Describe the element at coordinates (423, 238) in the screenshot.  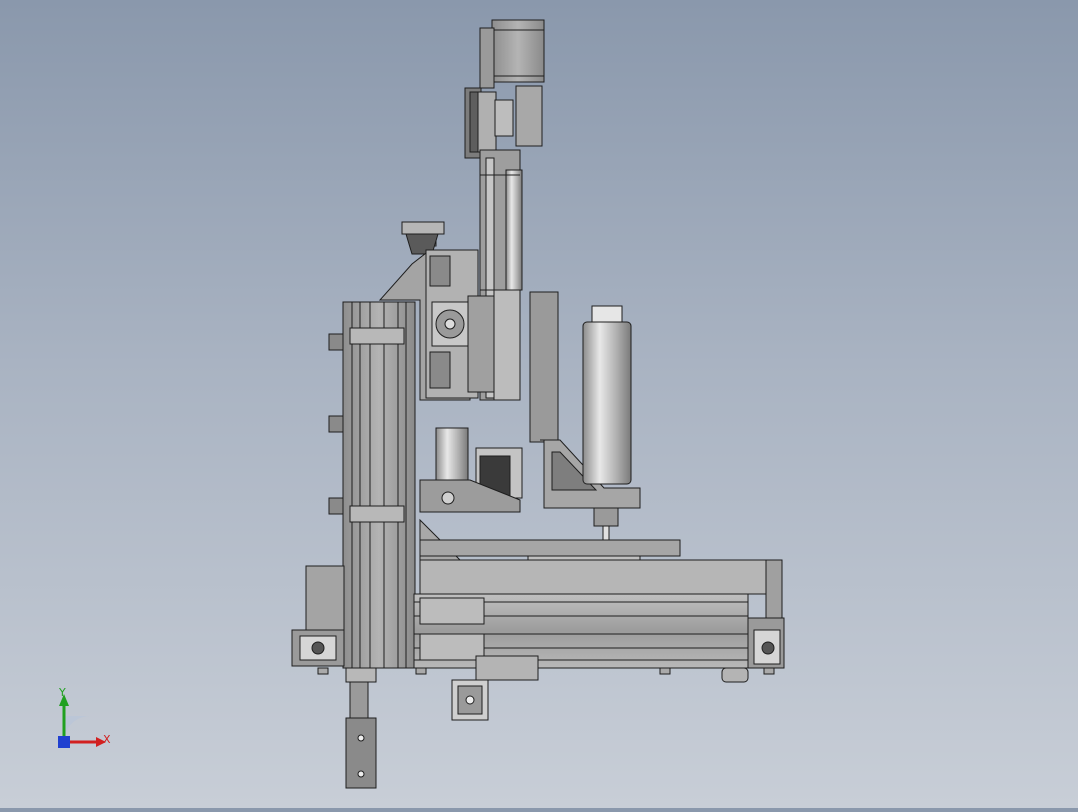
I see `hopper` at that location.